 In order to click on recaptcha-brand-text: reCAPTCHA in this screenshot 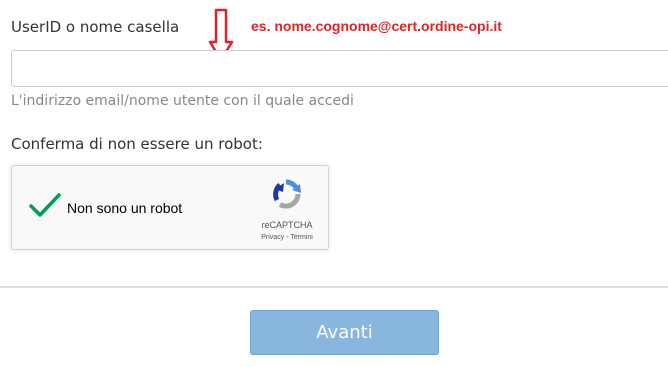, I will do `click(287, 225)`.